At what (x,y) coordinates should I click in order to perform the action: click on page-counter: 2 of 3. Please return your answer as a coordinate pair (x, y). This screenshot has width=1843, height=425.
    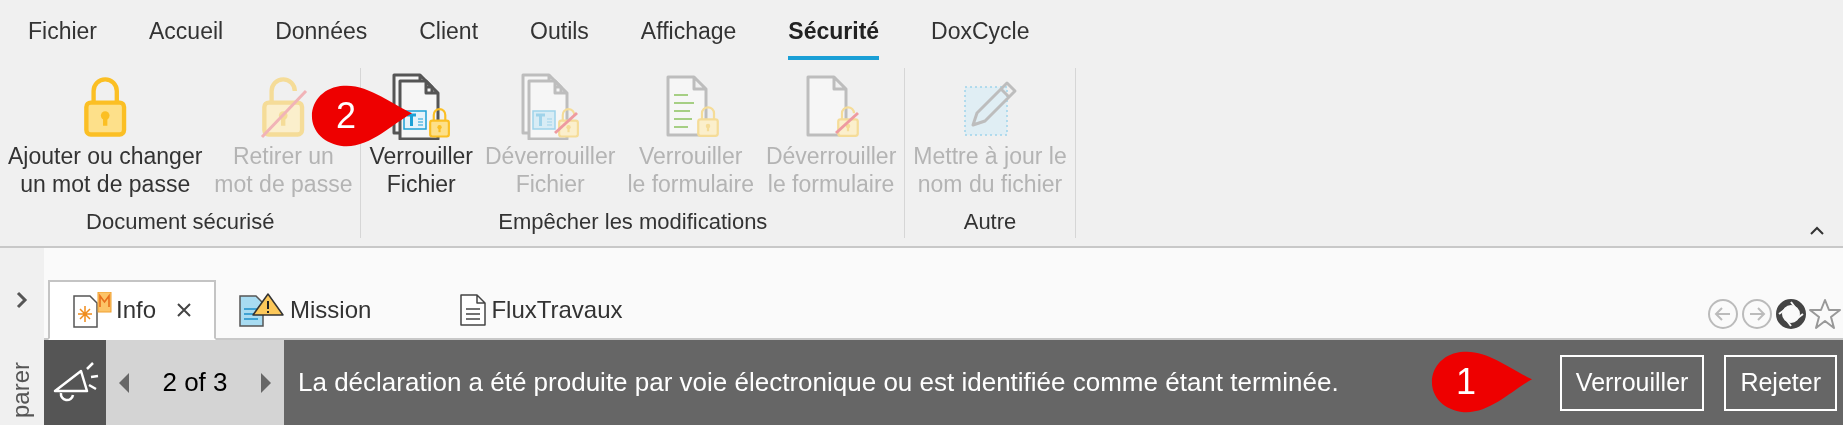
    Looking at the image, I should click on (195, 382).